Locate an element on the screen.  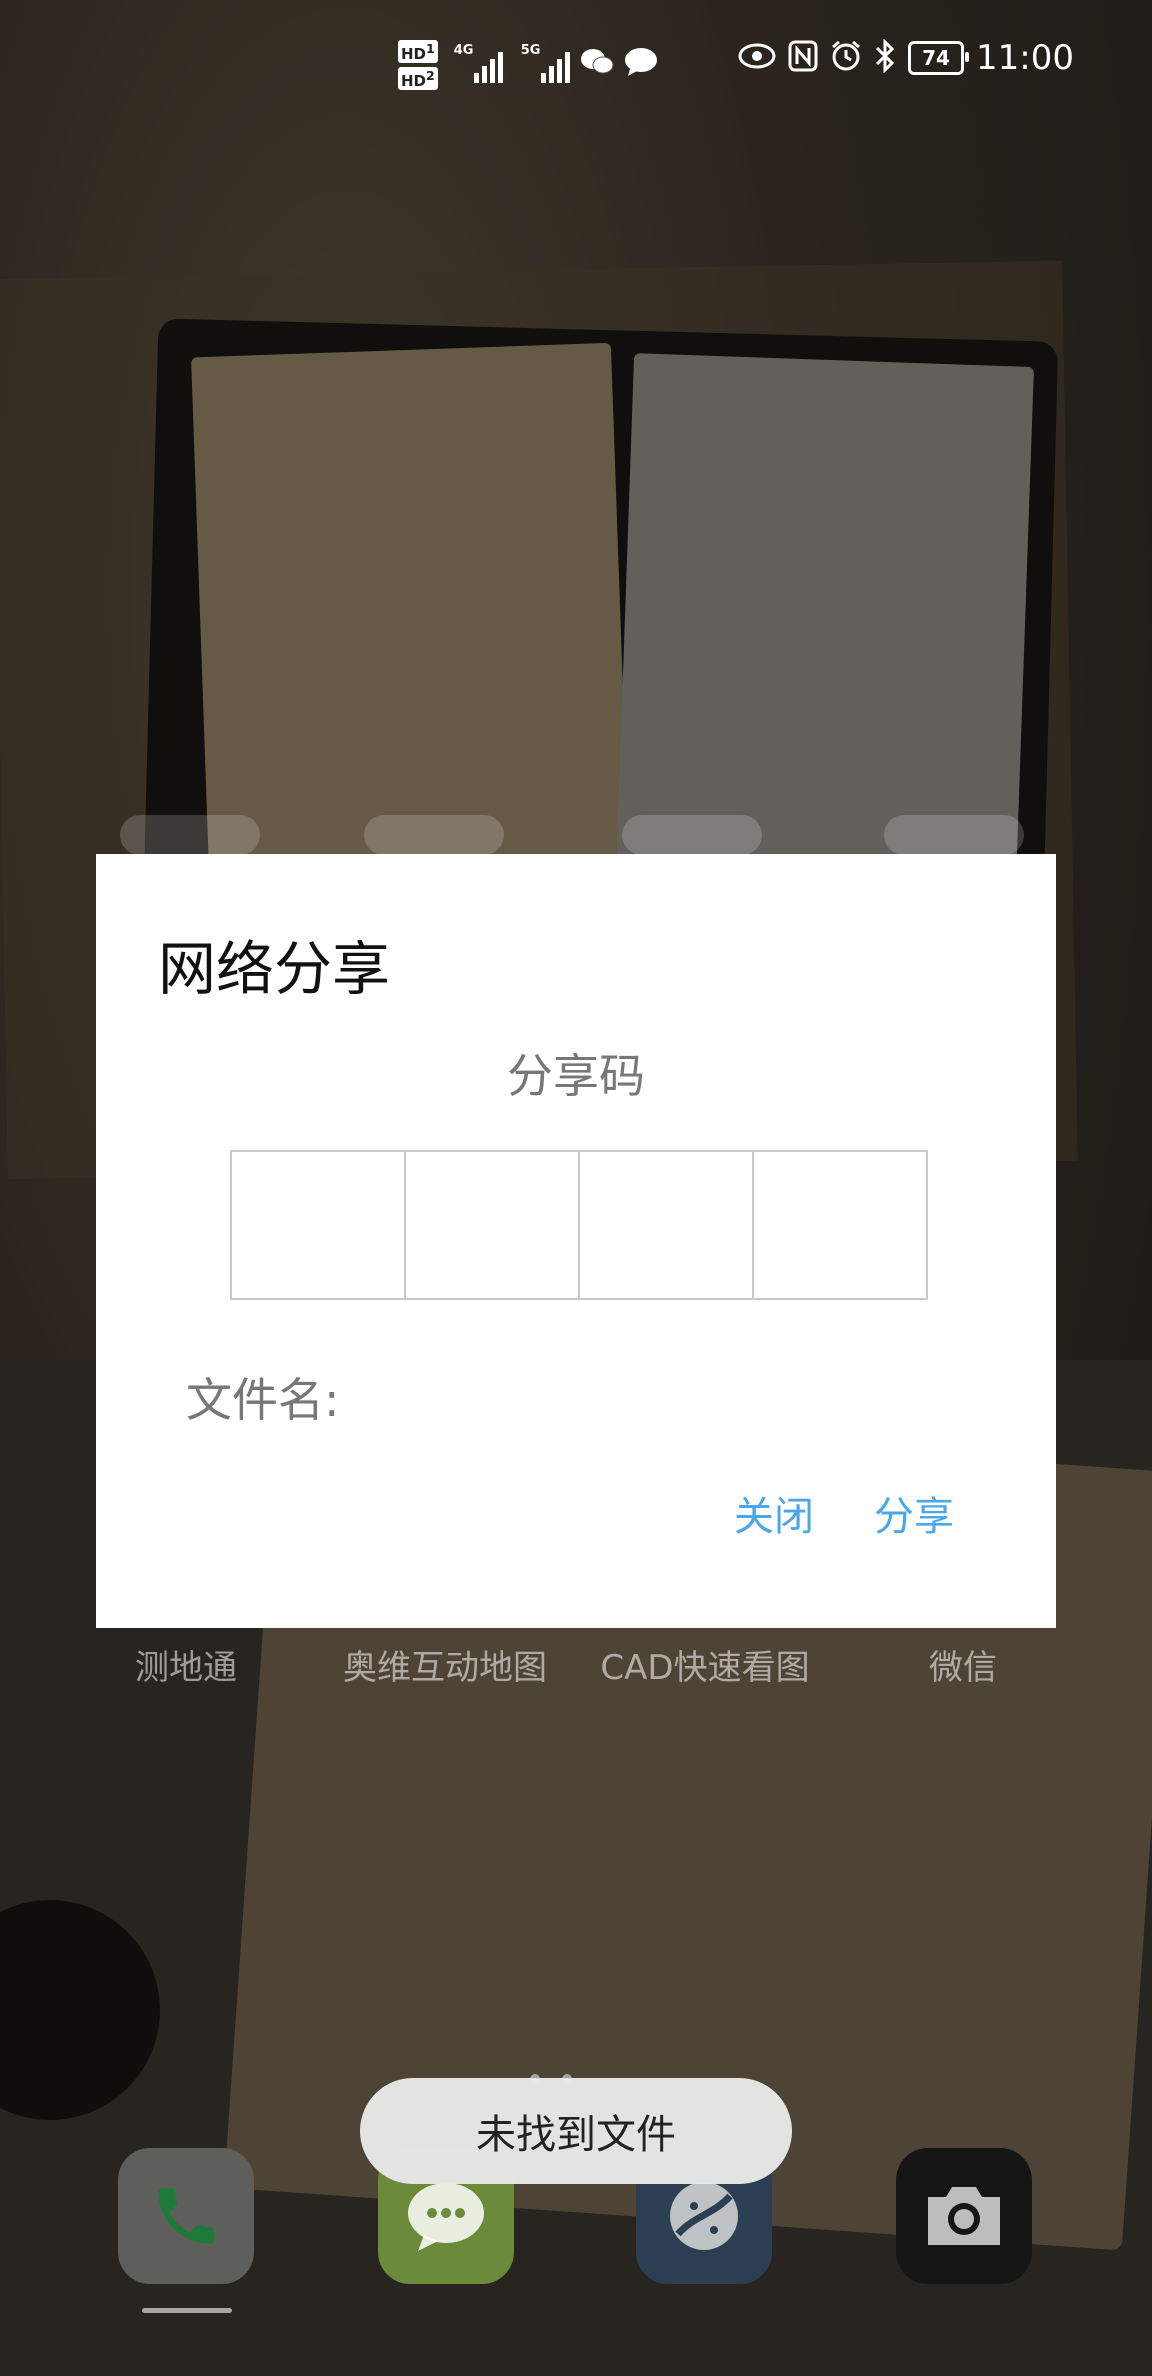
home-indicator is located at coordinates (187, 2310).